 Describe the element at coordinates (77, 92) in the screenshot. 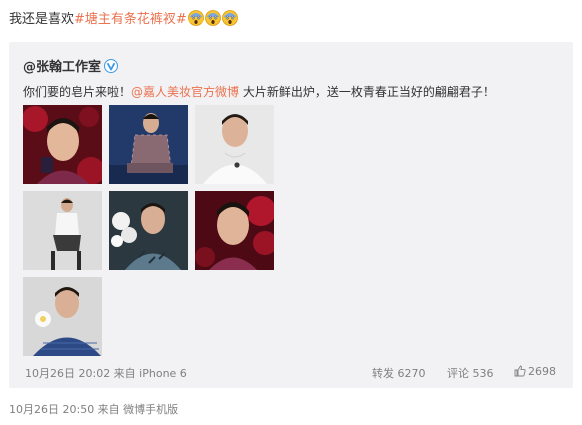

I see `repost-text-prefix: 你们要的皂片来啦！` at that location.